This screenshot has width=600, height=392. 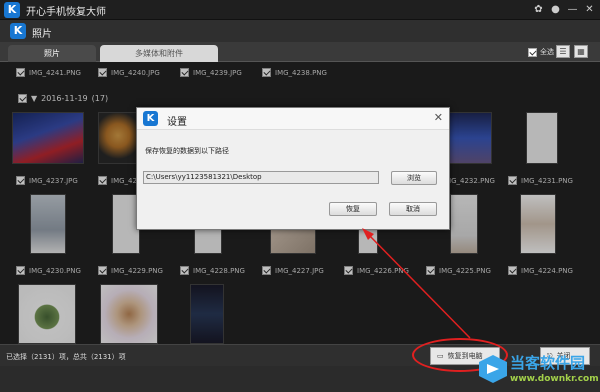 What do you see at coordinates (493, 369) in the screenshot?
I see `watermark-logo-icon` at bounding box center [493, 369].